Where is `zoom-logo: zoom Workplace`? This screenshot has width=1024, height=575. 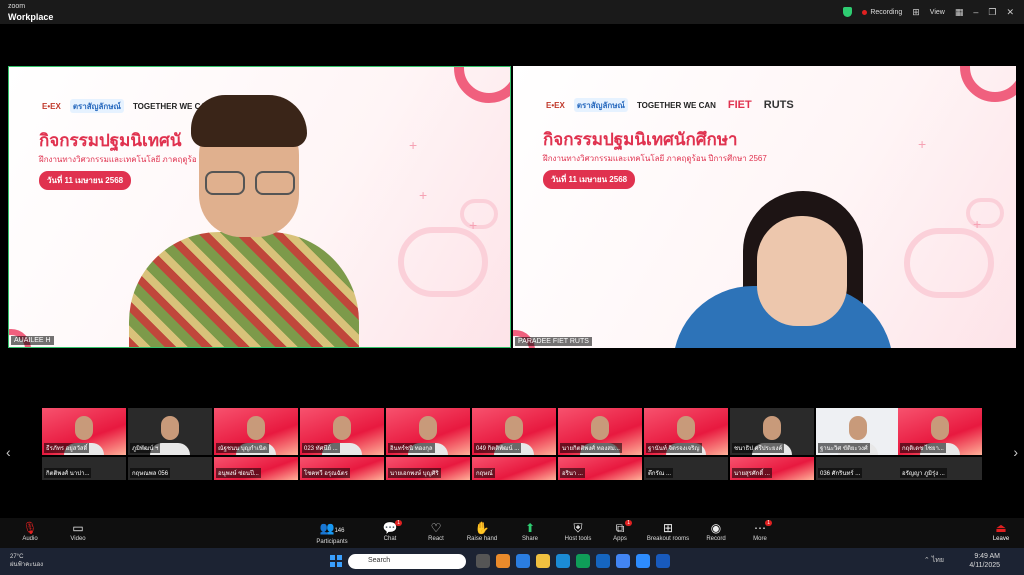 zoom-logo: zoom Workplace is located at coordinates (30, 12).